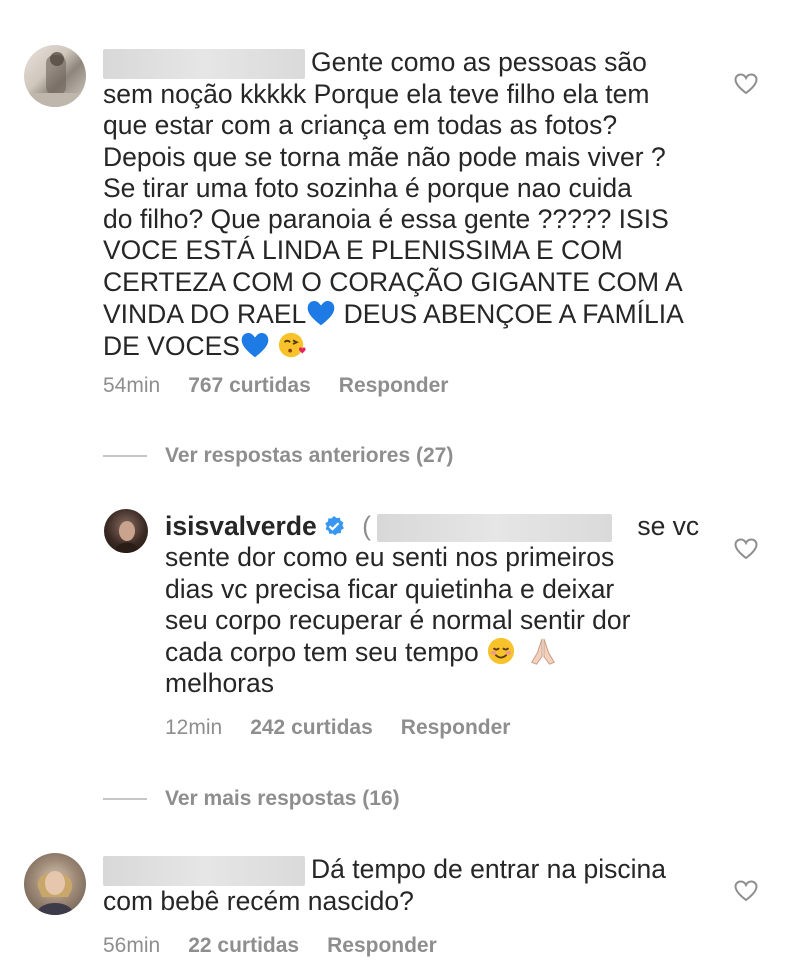 This screenshot has width=800, height=978. I want to click on comment-meta: 54min 767 curtidas Responder, so click(275, 386).